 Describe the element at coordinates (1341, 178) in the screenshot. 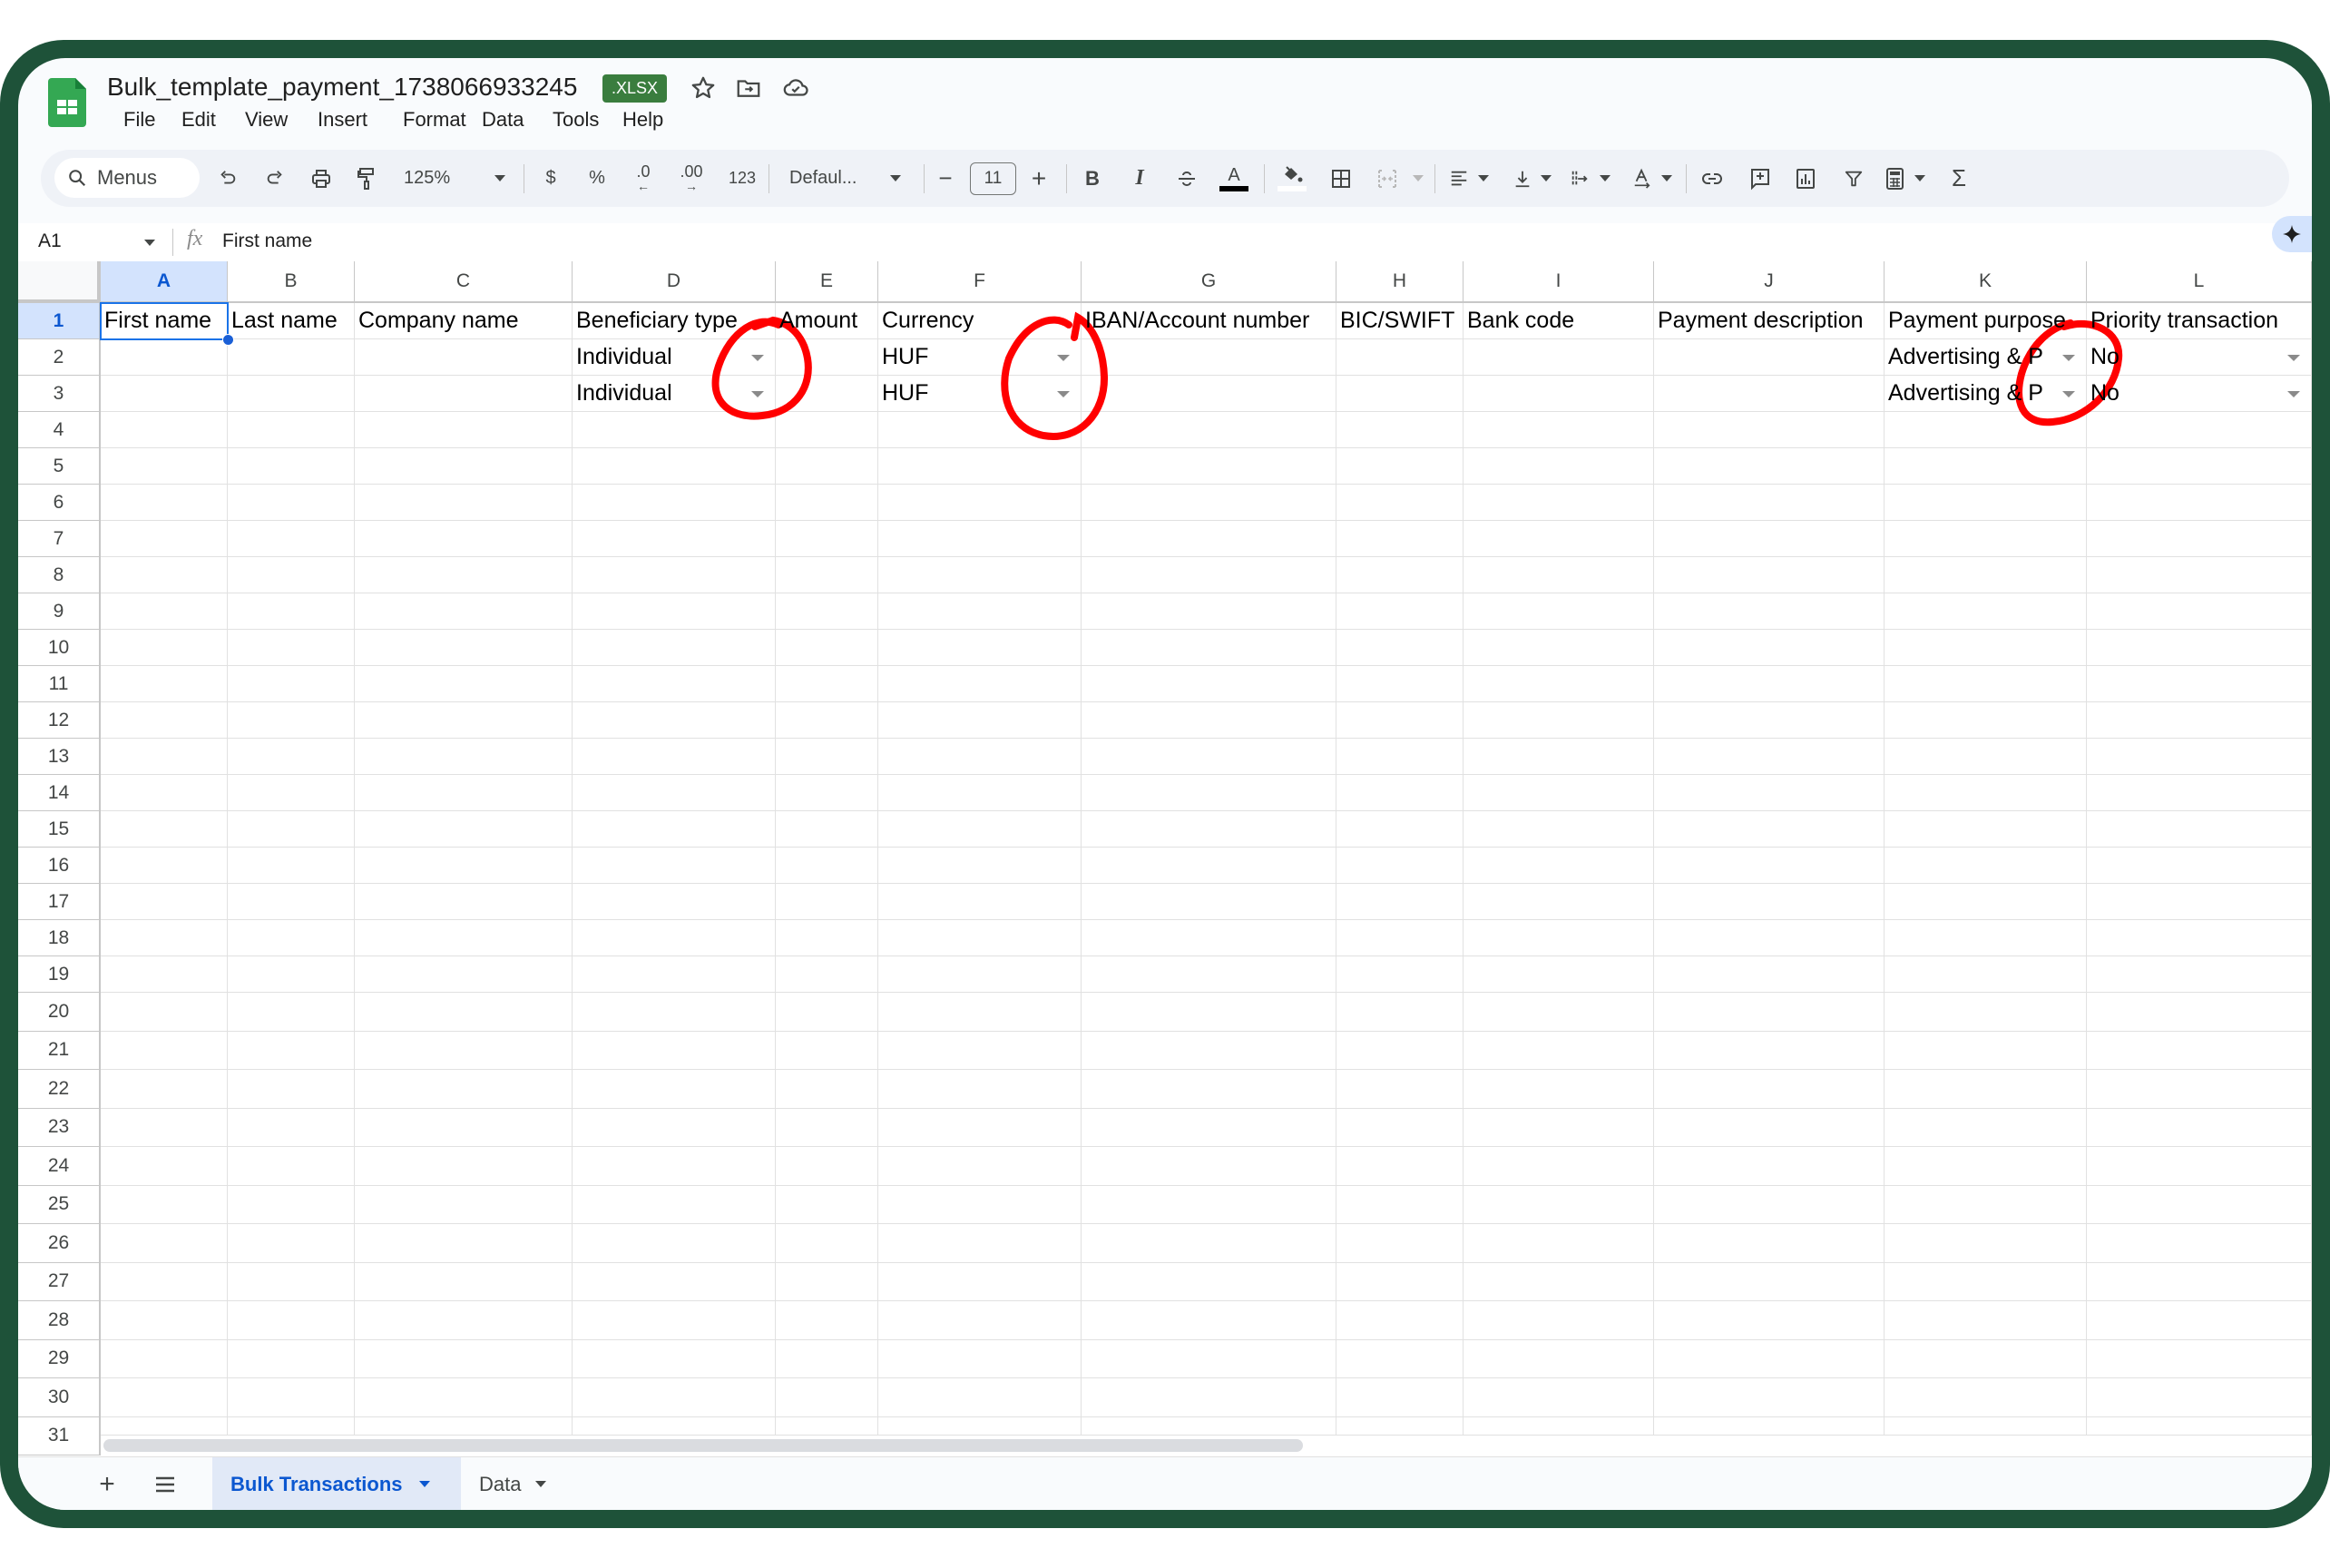

I see `borders-button` at that location.